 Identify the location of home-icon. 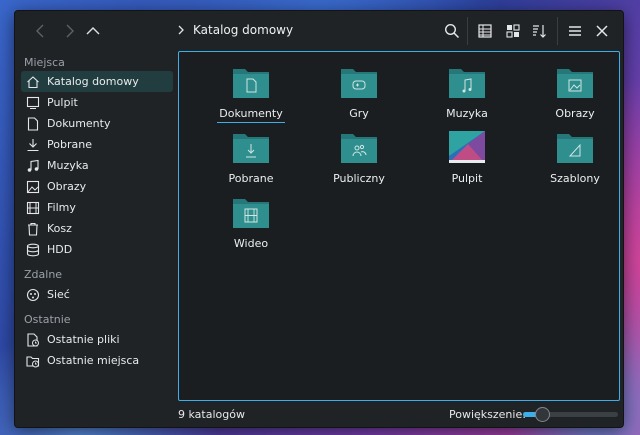
(33, 81).